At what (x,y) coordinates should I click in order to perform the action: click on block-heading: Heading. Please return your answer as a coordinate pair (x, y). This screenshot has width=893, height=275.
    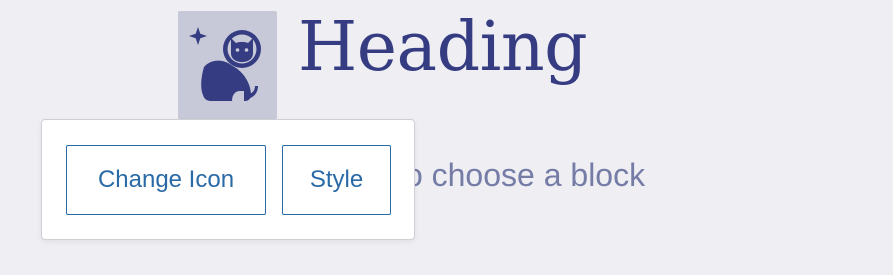
    Looking at the image, I should click on (443, 48).